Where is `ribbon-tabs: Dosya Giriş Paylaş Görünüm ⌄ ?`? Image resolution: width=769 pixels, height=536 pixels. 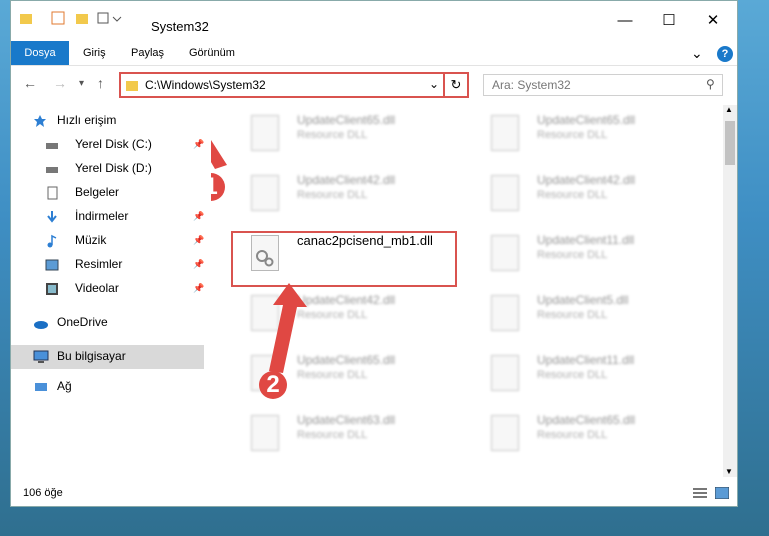 ribbon-tabs: Dosya Giriş Paylaş Görünüm ⌄ ? is located at coordinates (374, 53).